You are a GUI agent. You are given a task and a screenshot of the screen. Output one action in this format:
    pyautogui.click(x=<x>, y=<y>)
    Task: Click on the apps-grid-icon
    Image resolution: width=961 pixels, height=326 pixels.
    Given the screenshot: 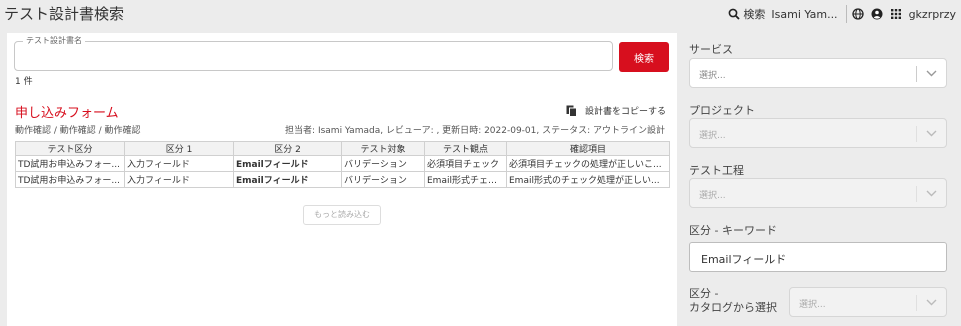 What is the action you would take?
    pyautogui.click(x=896, y=14)
    